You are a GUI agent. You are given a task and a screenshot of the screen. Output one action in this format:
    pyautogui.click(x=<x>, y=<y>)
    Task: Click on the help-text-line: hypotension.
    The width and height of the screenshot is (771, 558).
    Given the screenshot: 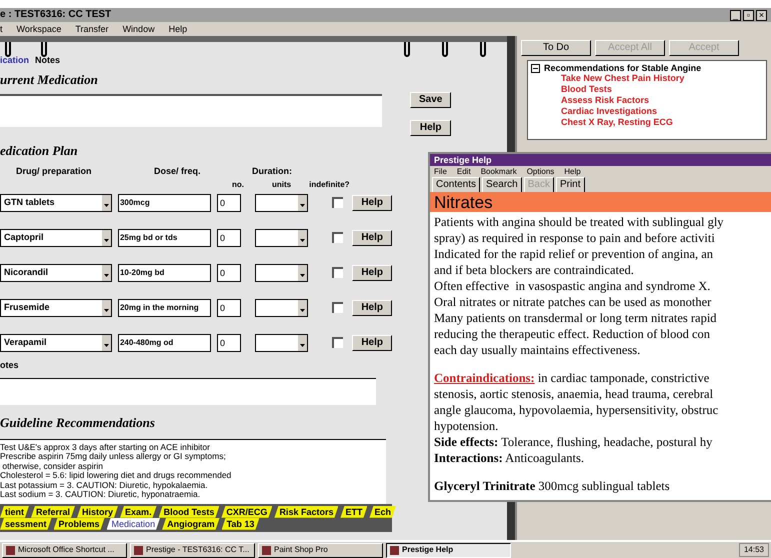 What is the action you would take?
    pyautogui.click(x=466, y=426)
    